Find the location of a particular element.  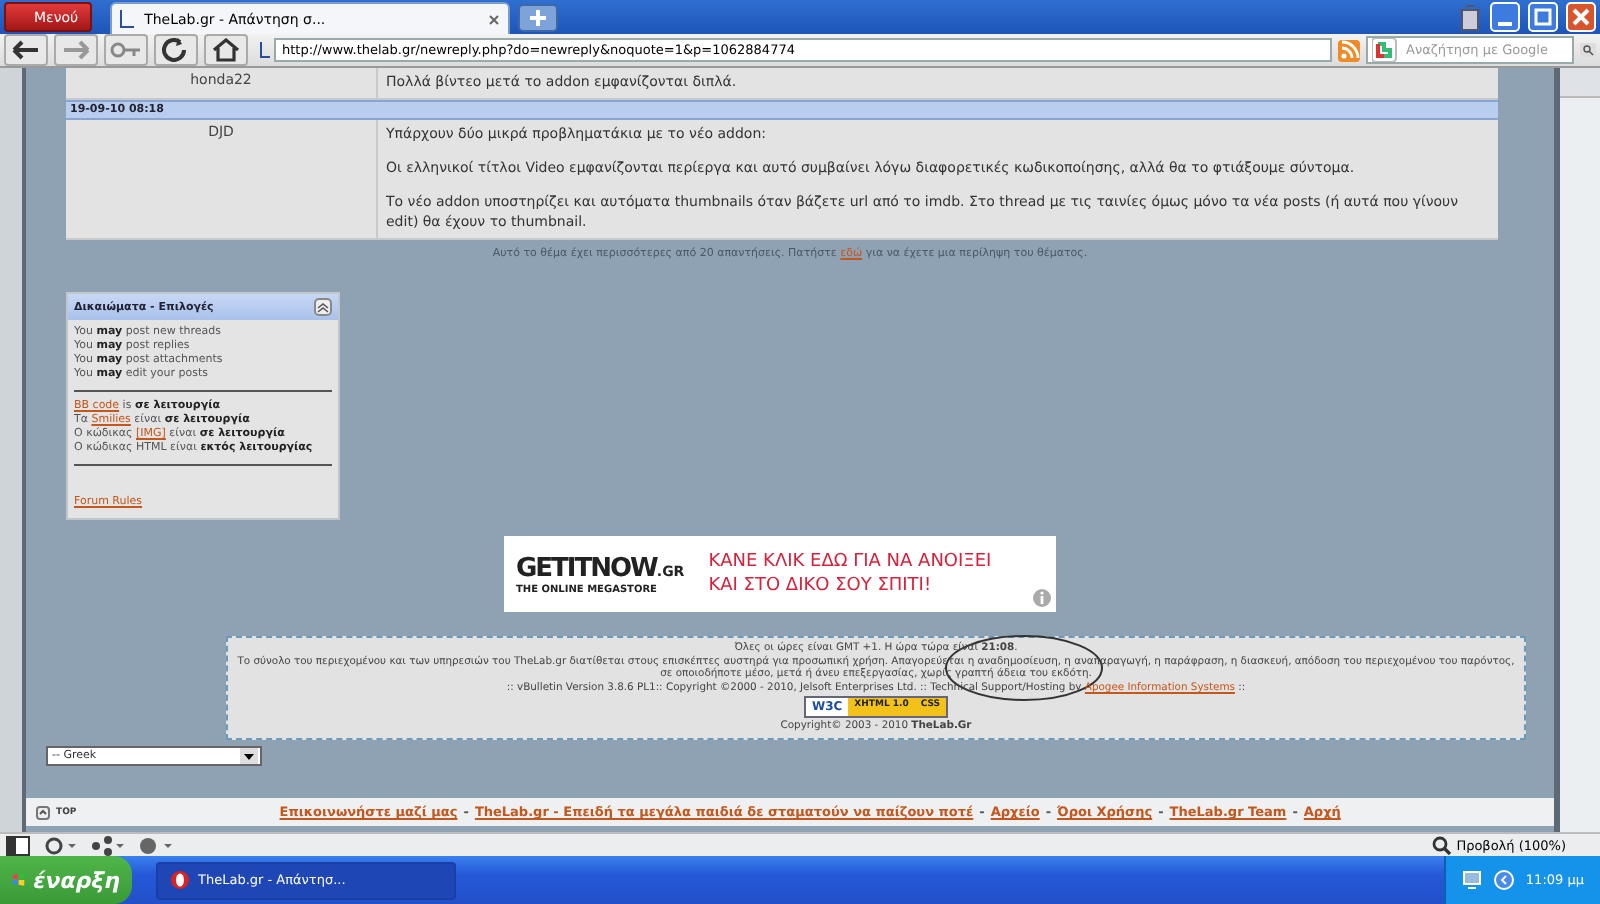

collapse-icon is located at coordinates (323, 307).